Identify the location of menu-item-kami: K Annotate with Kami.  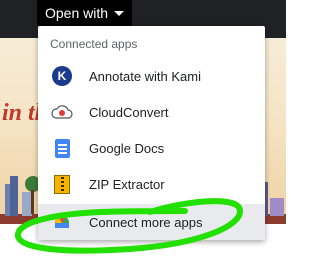
(151, 76).